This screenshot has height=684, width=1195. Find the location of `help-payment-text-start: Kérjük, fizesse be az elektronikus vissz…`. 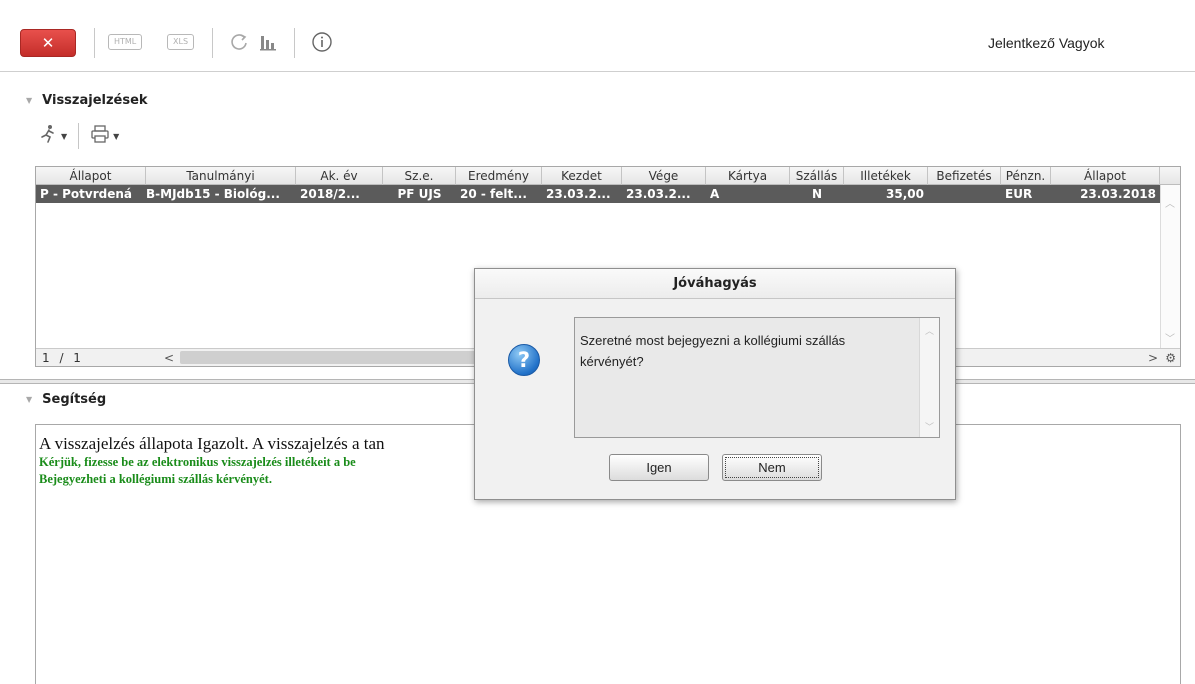

help-payment-text-start: Kérjük, fizesse be az elektronikus vissz… is located at coordinates (197, 462).